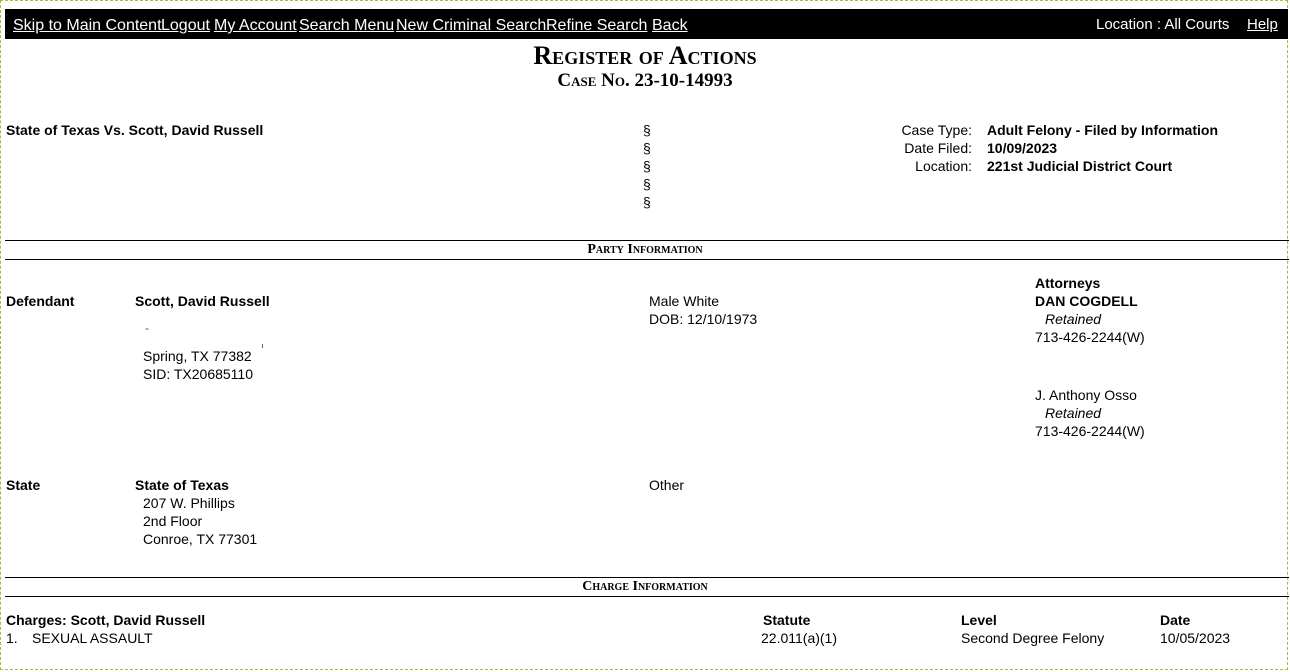 The image size is (1290, 672). What do you see at coordinates (198, 374) in the screenshot?
I see `defendant-sid: SID: TX20685110` at bounding box center [198, 374].